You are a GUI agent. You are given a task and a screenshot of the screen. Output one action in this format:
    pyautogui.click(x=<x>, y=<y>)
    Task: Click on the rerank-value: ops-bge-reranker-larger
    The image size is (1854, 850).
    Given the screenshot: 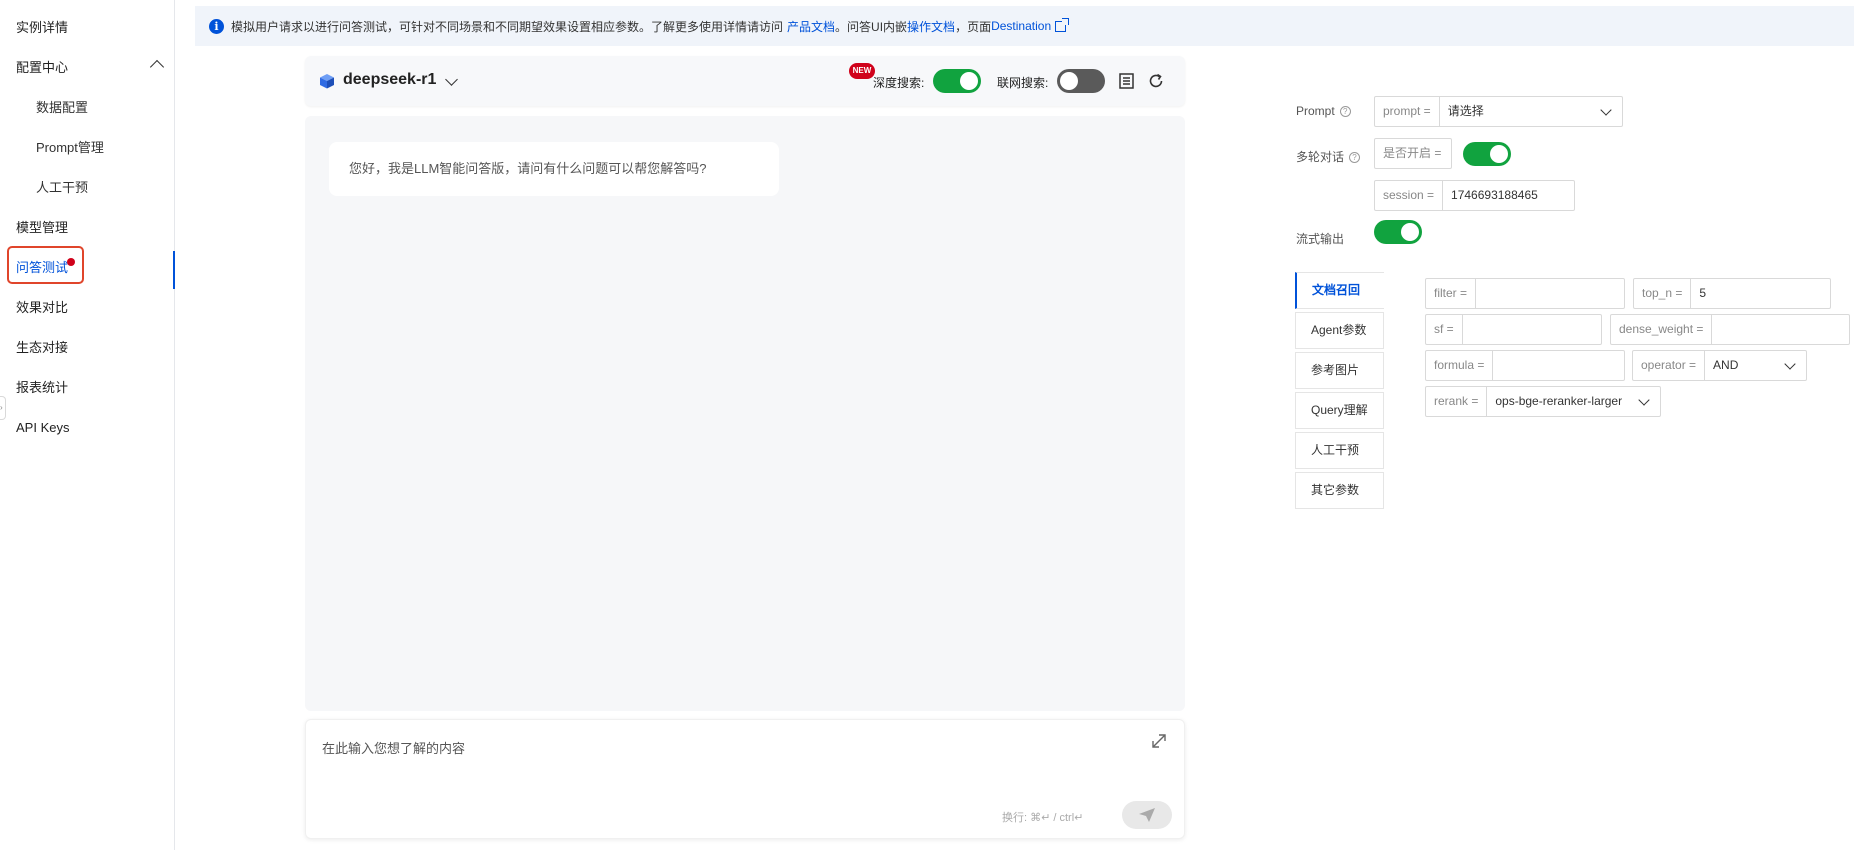 What is the action you would take?
    pyautogui.click(x=1573, y=401)
    